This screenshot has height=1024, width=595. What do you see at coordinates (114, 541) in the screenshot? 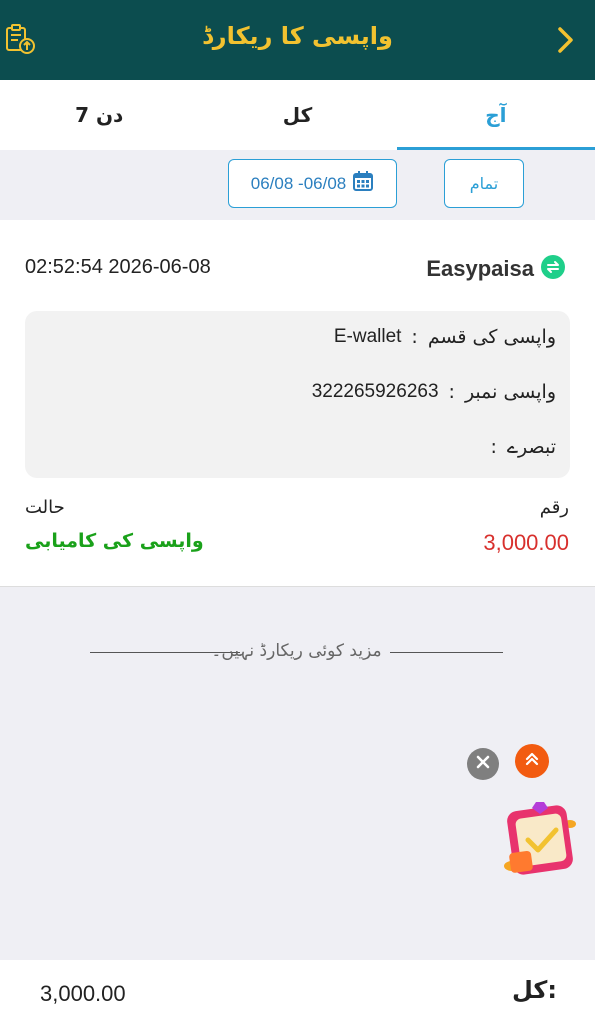
I see `status-value: واپسی کی کامیابی` at bounding box center [114, 541].